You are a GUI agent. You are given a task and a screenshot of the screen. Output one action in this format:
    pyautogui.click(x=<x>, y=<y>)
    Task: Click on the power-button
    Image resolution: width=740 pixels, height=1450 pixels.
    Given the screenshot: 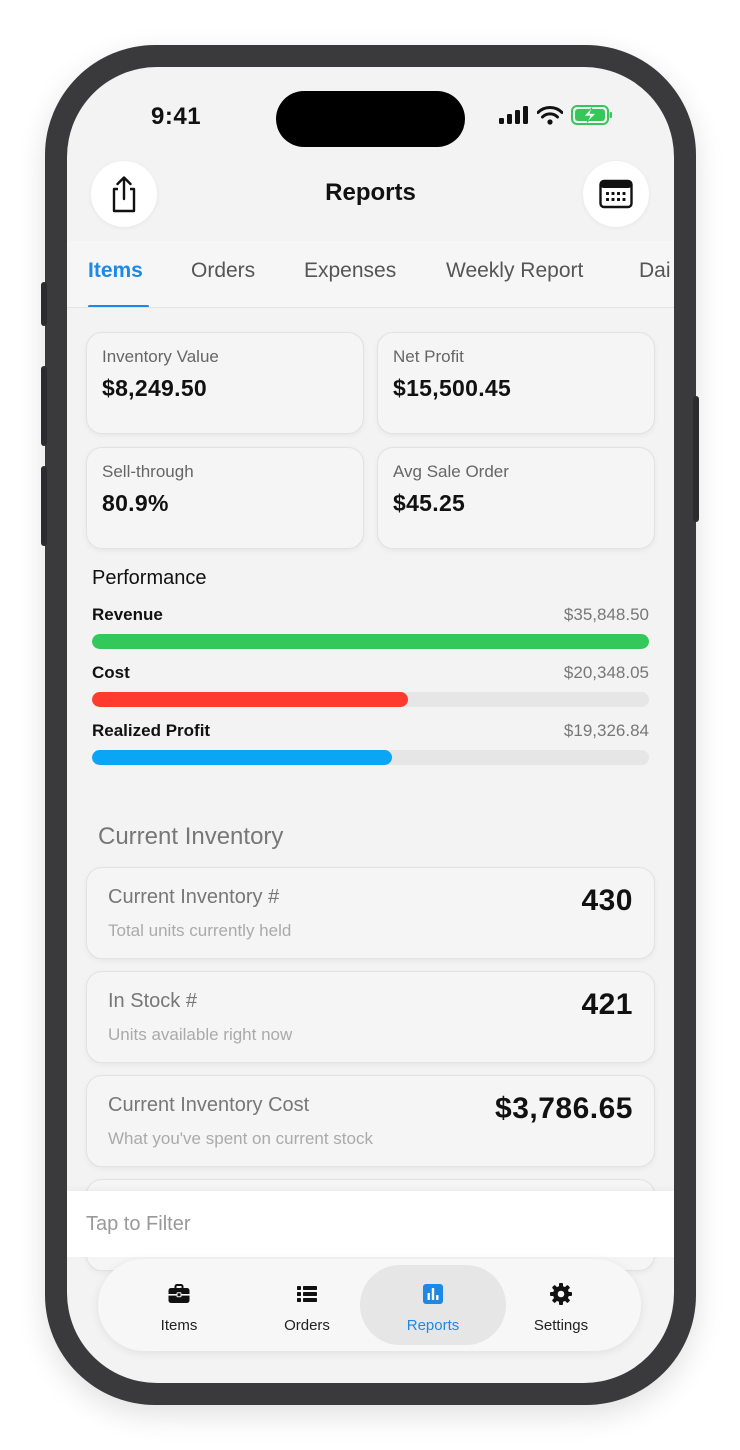 What is the action you would take?
    pyautogui.click(x=696, y=459)
    